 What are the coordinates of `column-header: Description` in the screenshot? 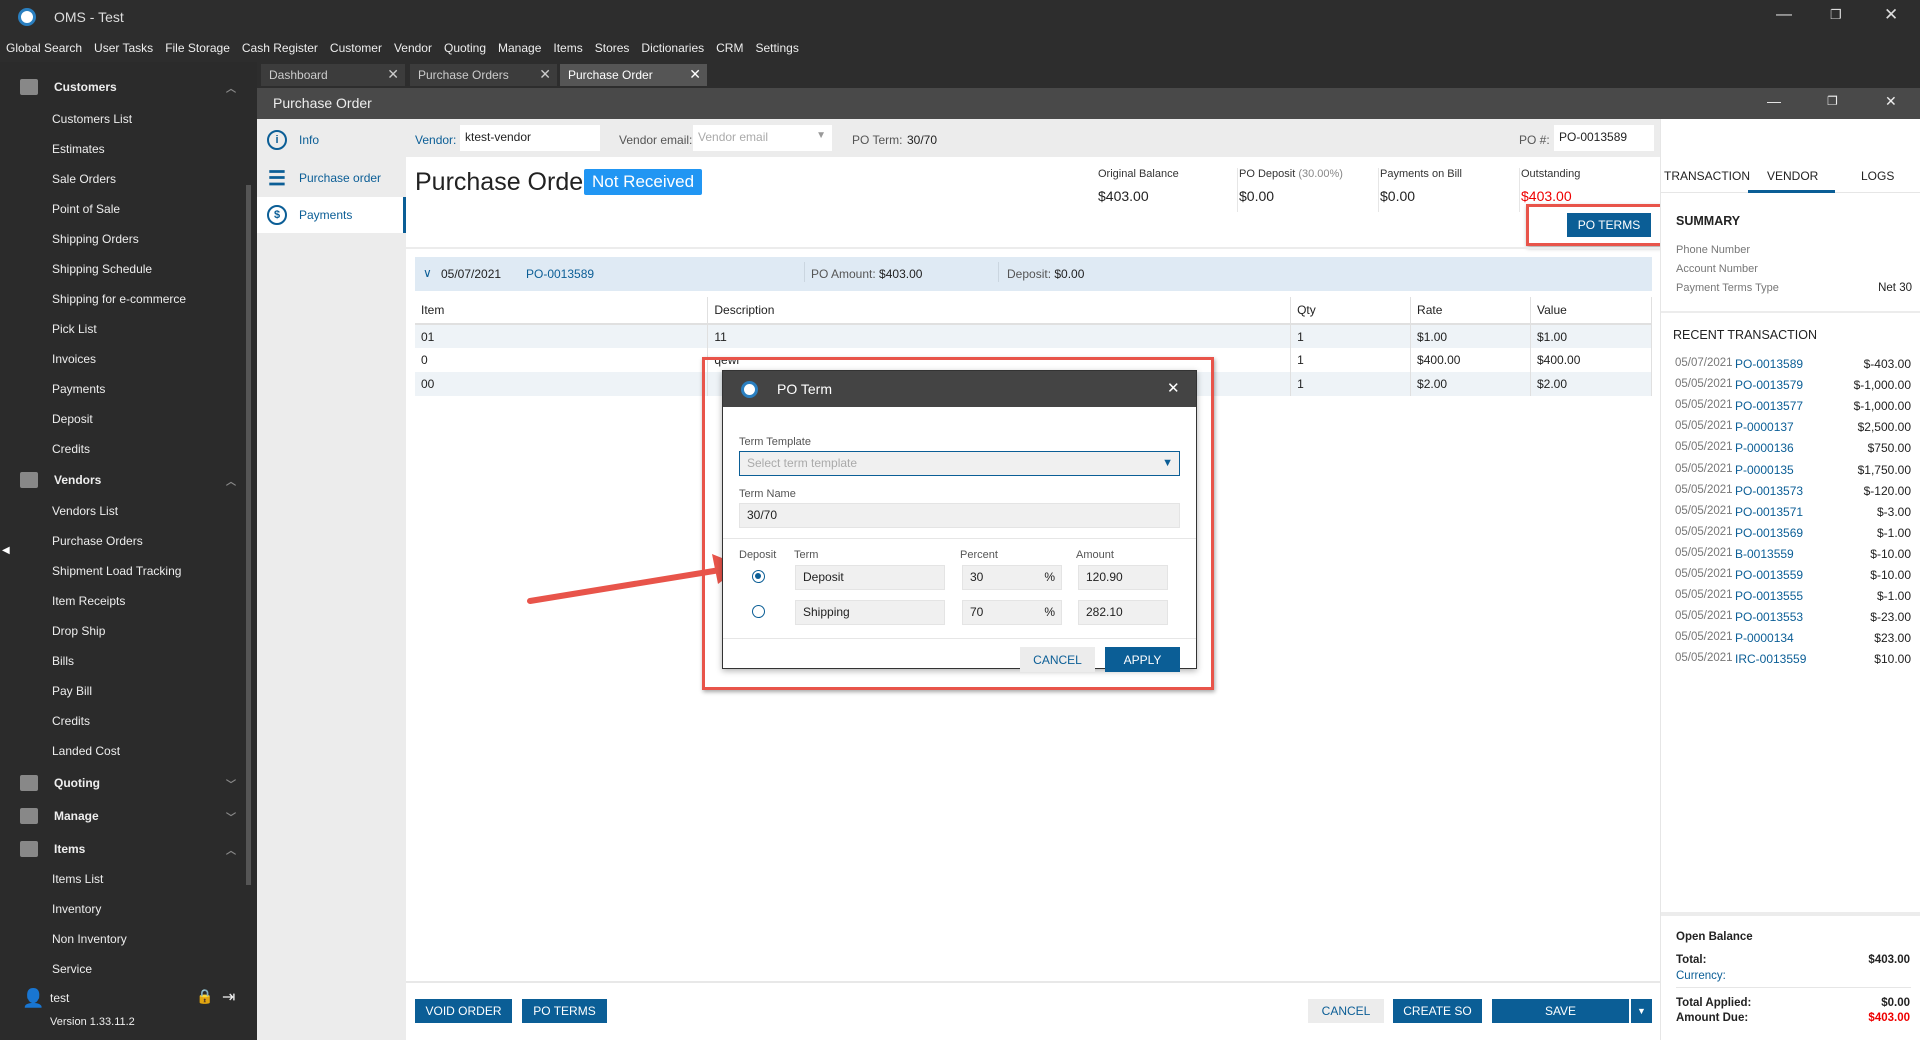 It's located at (999, 311).